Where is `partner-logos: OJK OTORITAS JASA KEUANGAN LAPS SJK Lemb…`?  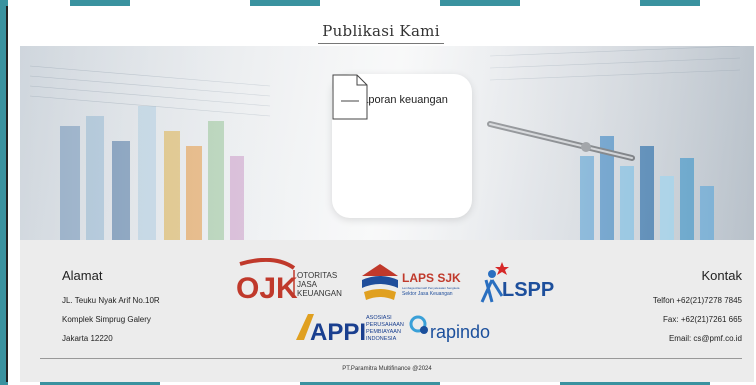 partner-logos: OJK OTORITAS JASA KEUANGAN LAPS SJK Lemb… is located at coordinates (395, 302).